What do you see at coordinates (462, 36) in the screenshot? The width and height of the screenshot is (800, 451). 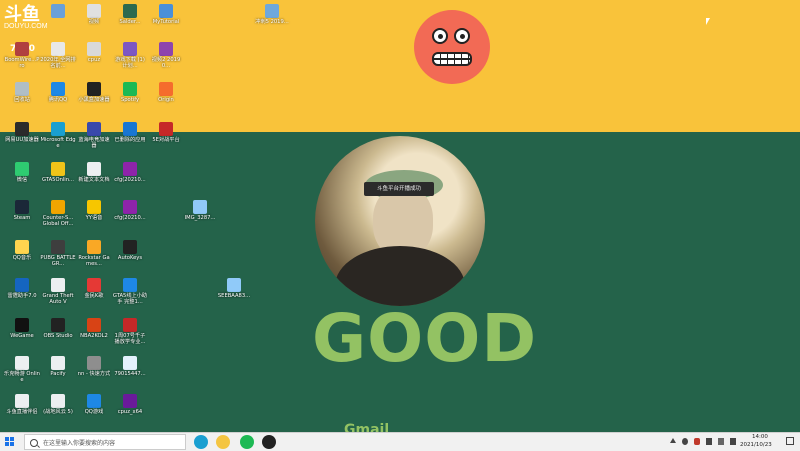 I see `eye-right-icon` at bounding box center [462, 36].